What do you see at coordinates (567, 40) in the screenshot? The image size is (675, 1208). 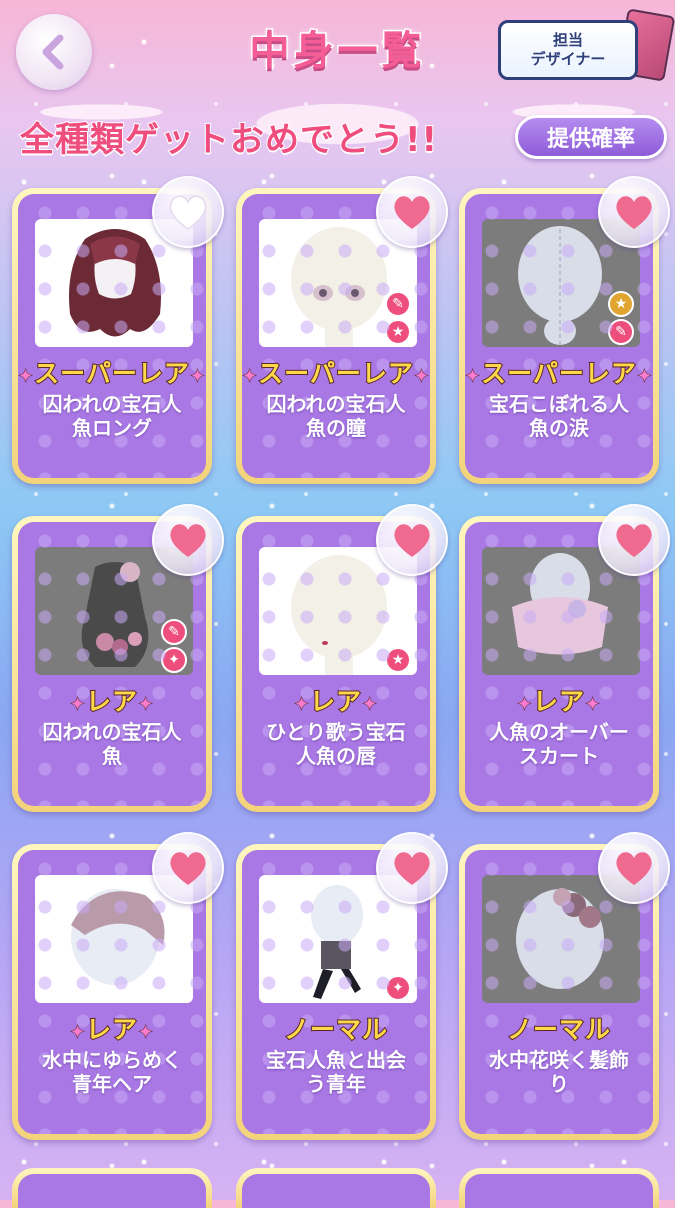 I see `designer-label-line1: 担当` at bounding box center [567, 40].